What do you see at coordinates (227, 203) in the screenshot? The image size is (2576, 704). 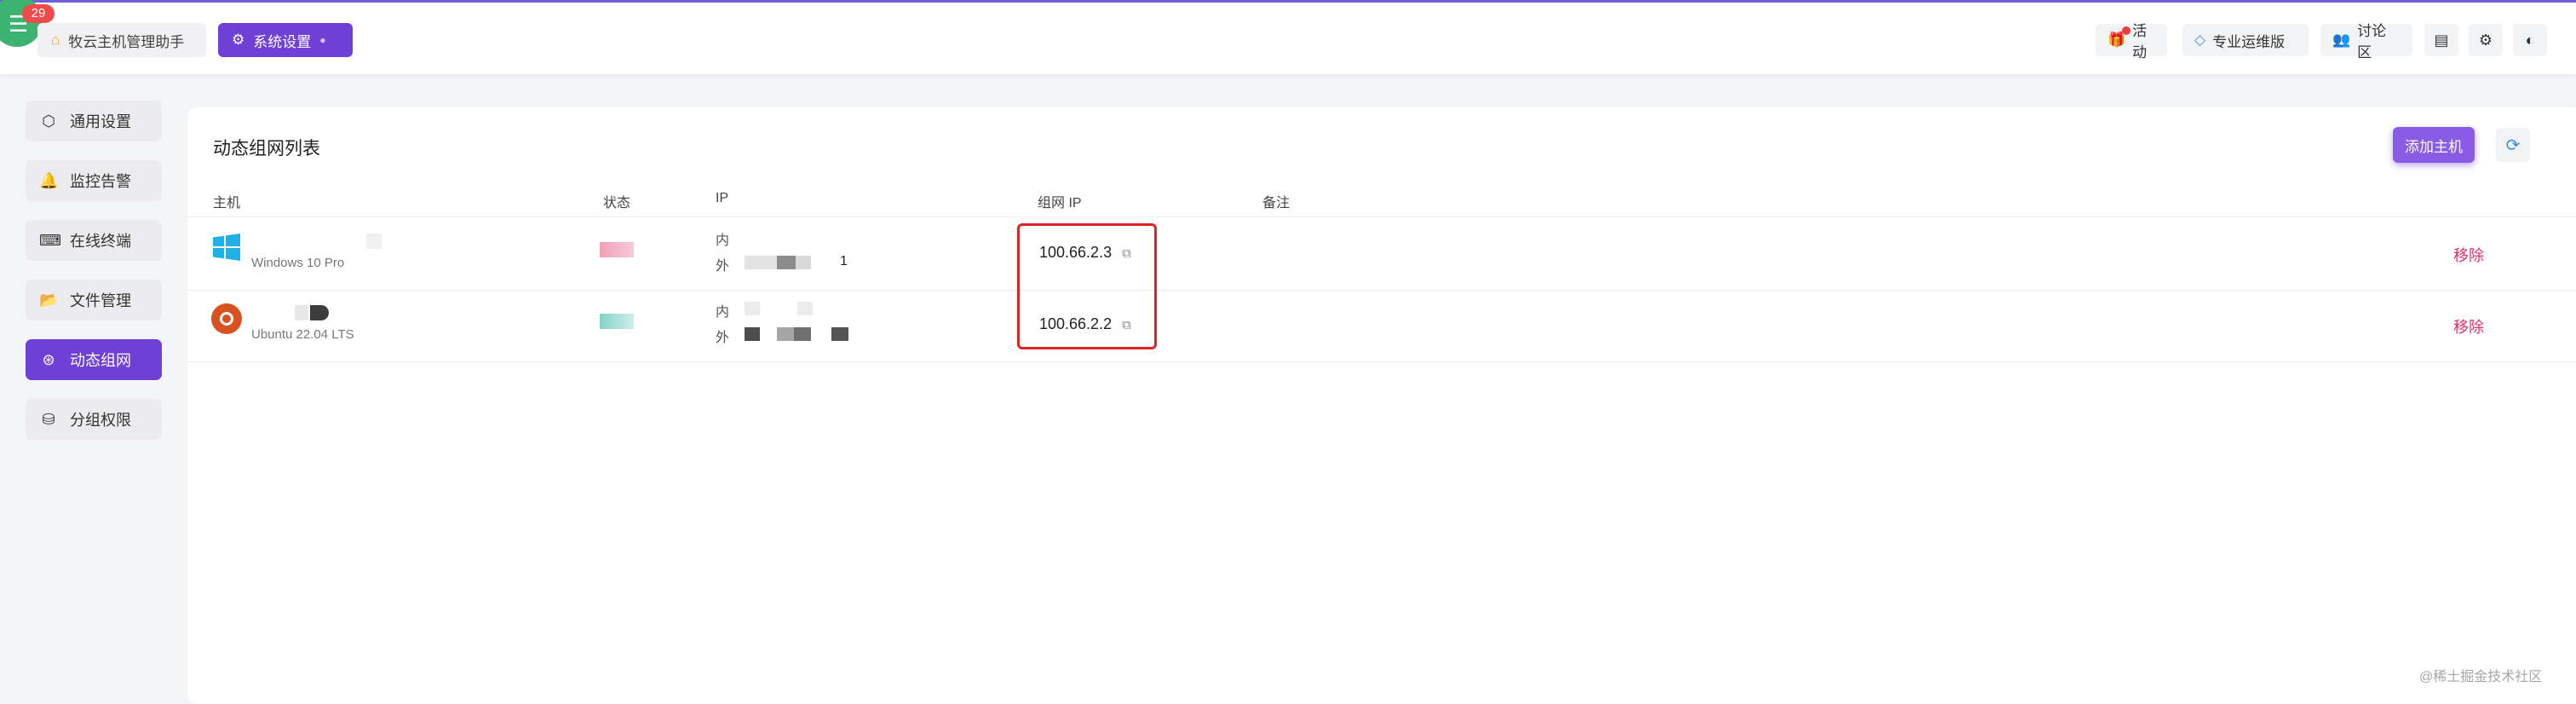 I see `column-header-host: 主机` at bounding box center [227, 203].